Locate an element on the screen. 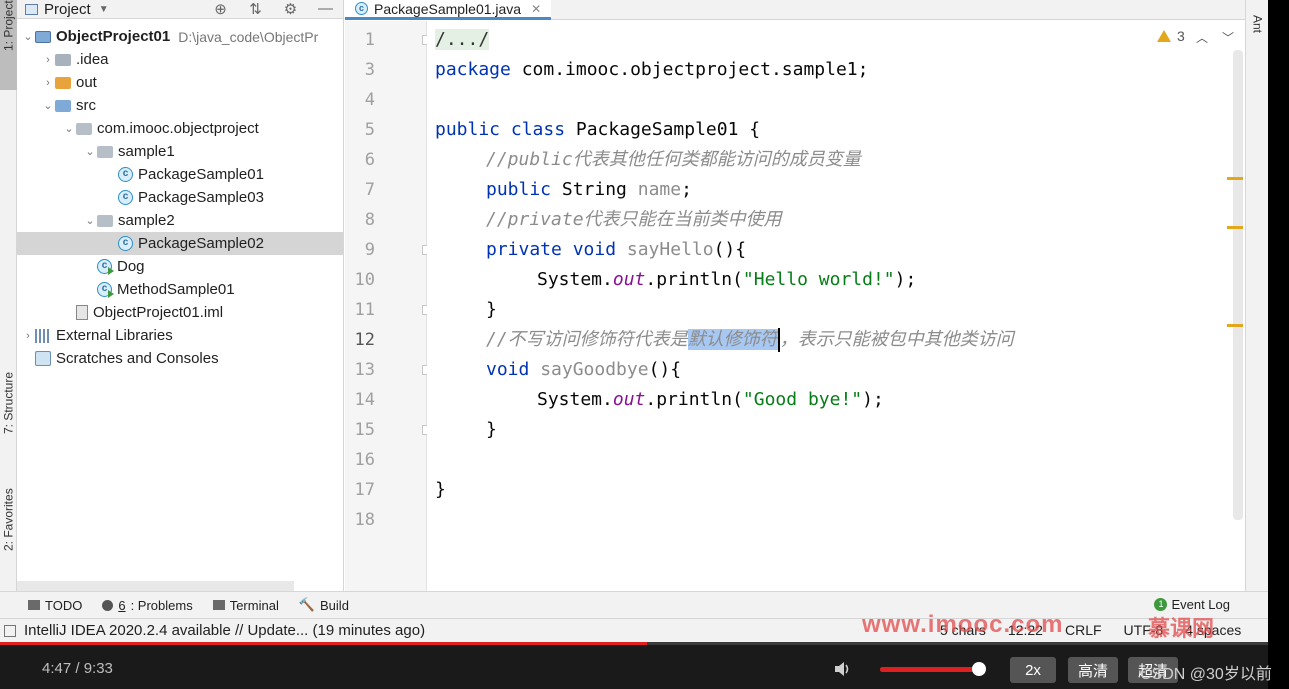 This screenshot has height=689, width=1289. terminal-icon is located at coordinates (218, 605).